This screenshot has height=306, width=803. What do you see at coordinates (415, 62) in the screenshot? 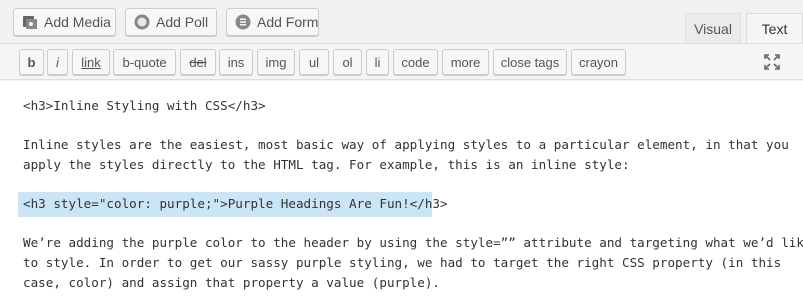
I see `code-button: code` at bounding box center [415, 62].